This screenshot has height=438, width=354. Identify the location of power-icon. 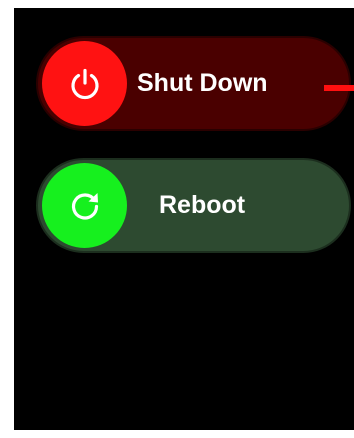
(84, 83).